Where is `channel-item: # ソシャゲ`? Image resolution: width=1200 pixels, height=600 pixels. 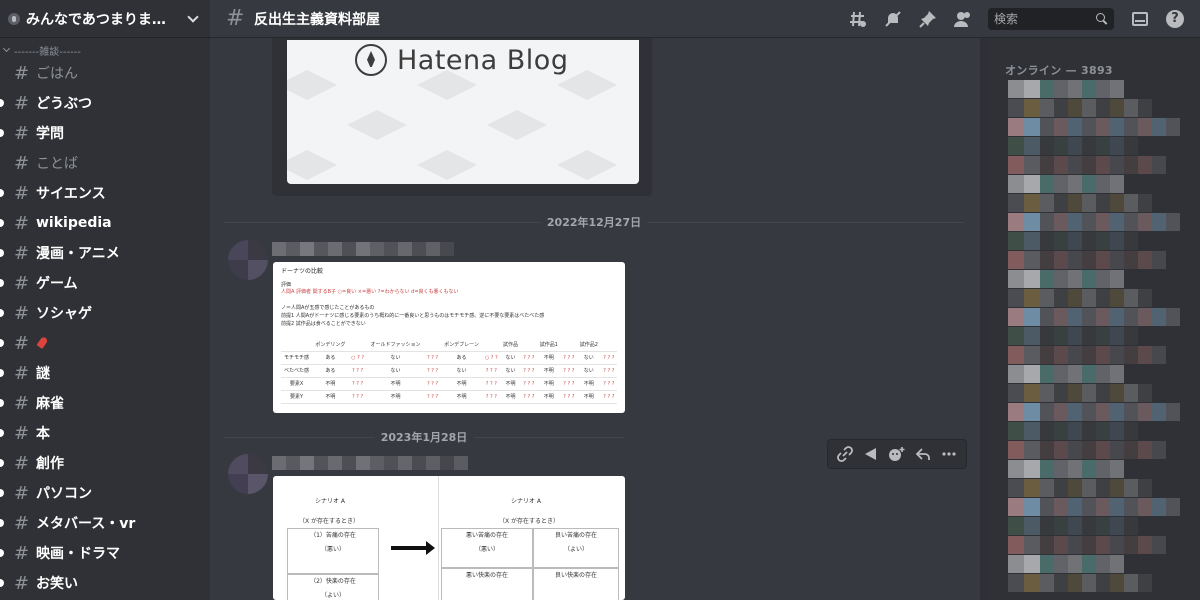
channel-item: # ソシャゲ is located at coordinates (105, 313).